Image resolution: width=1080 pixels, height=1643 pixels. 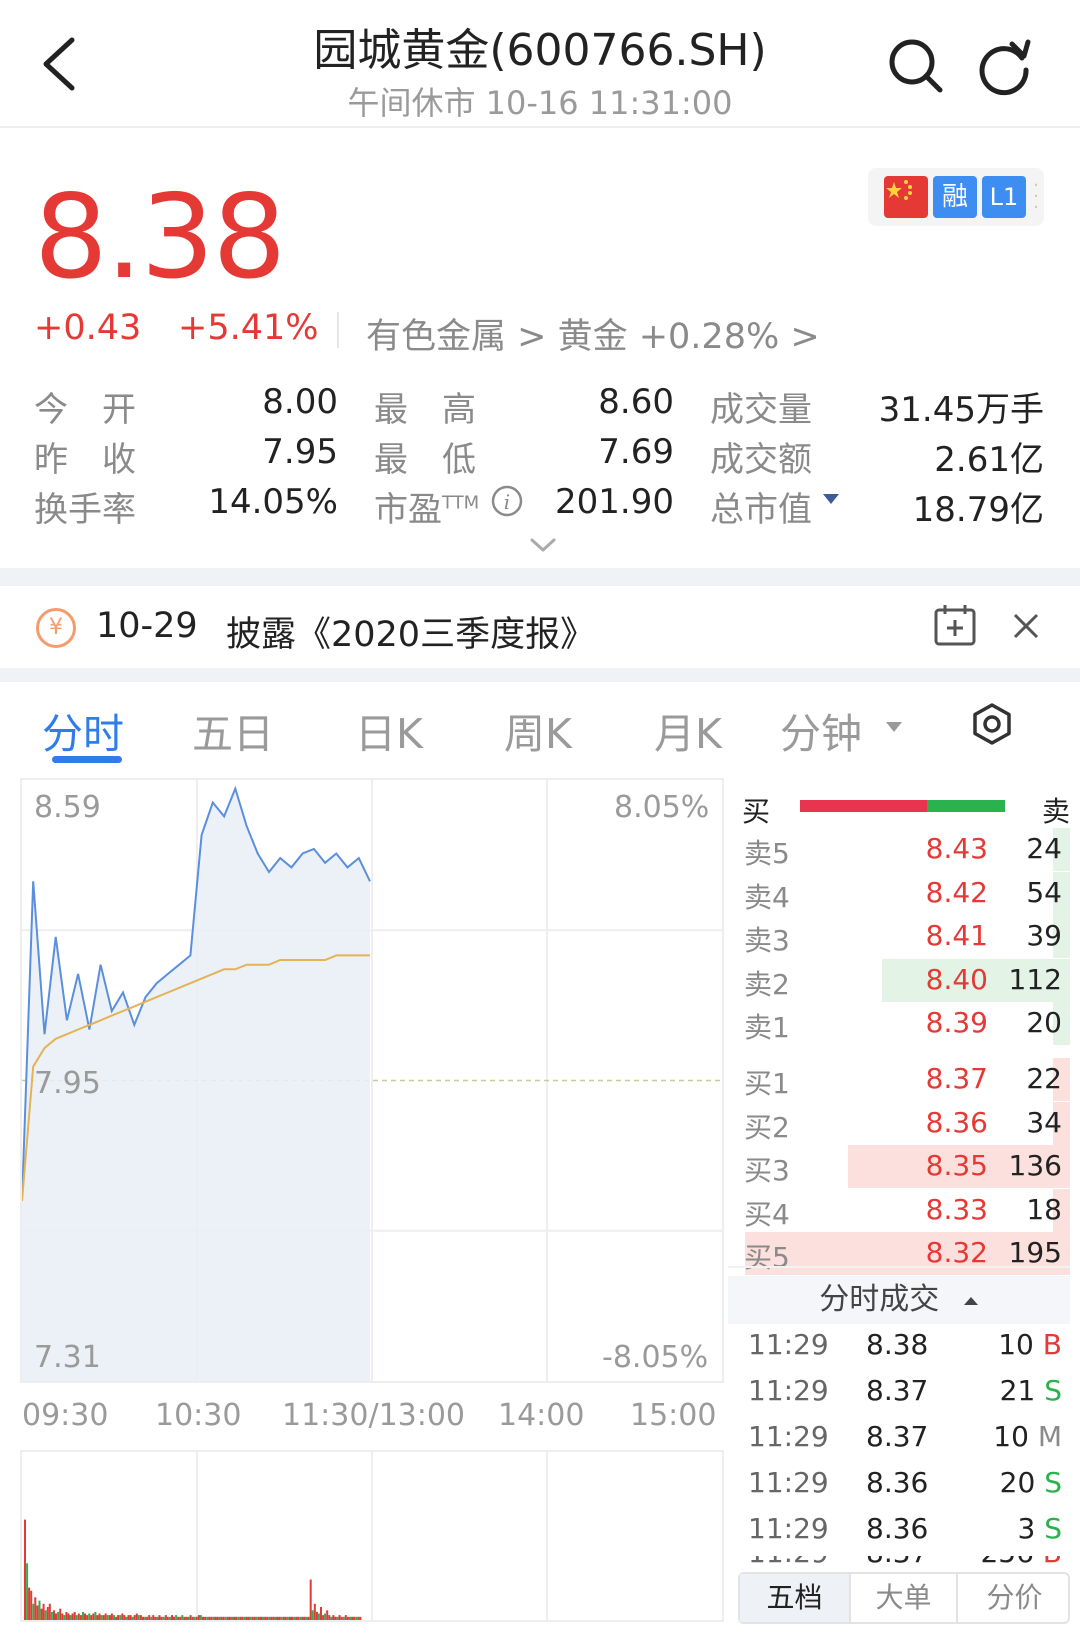 What do you see at coordinates (1026, 626) in the screenshot?
I see `close-icon` at bounding box center [1026, 626].